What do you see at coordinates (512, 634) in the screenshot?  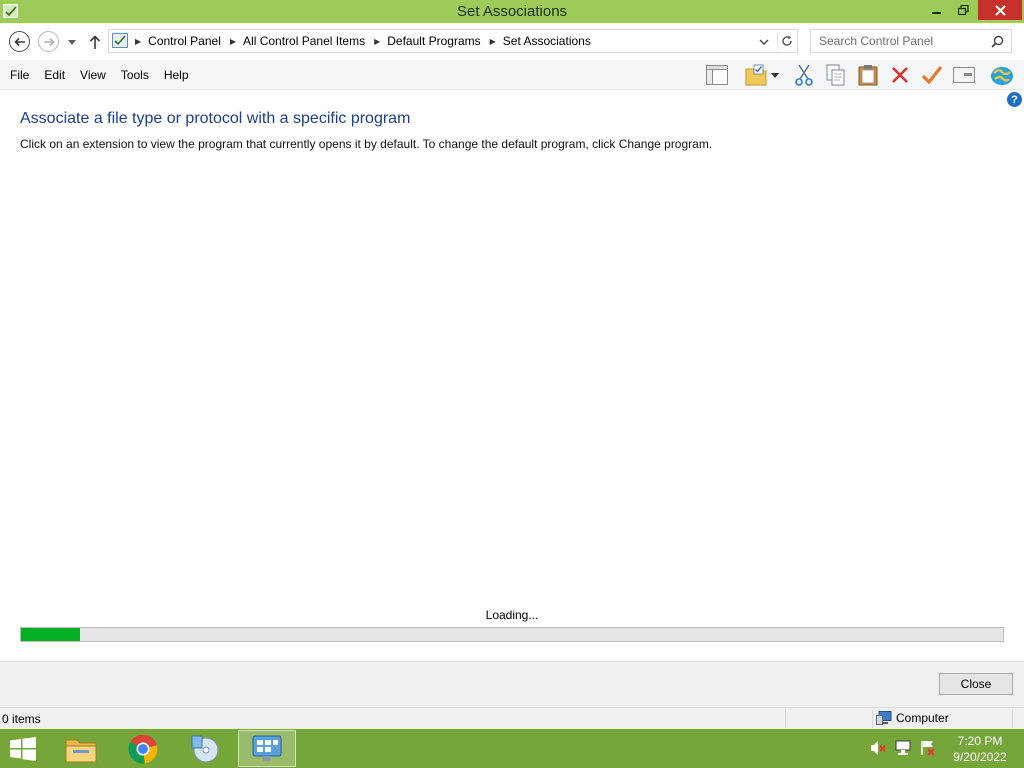 I see `progress-bar` at bounding box center [512, 634].